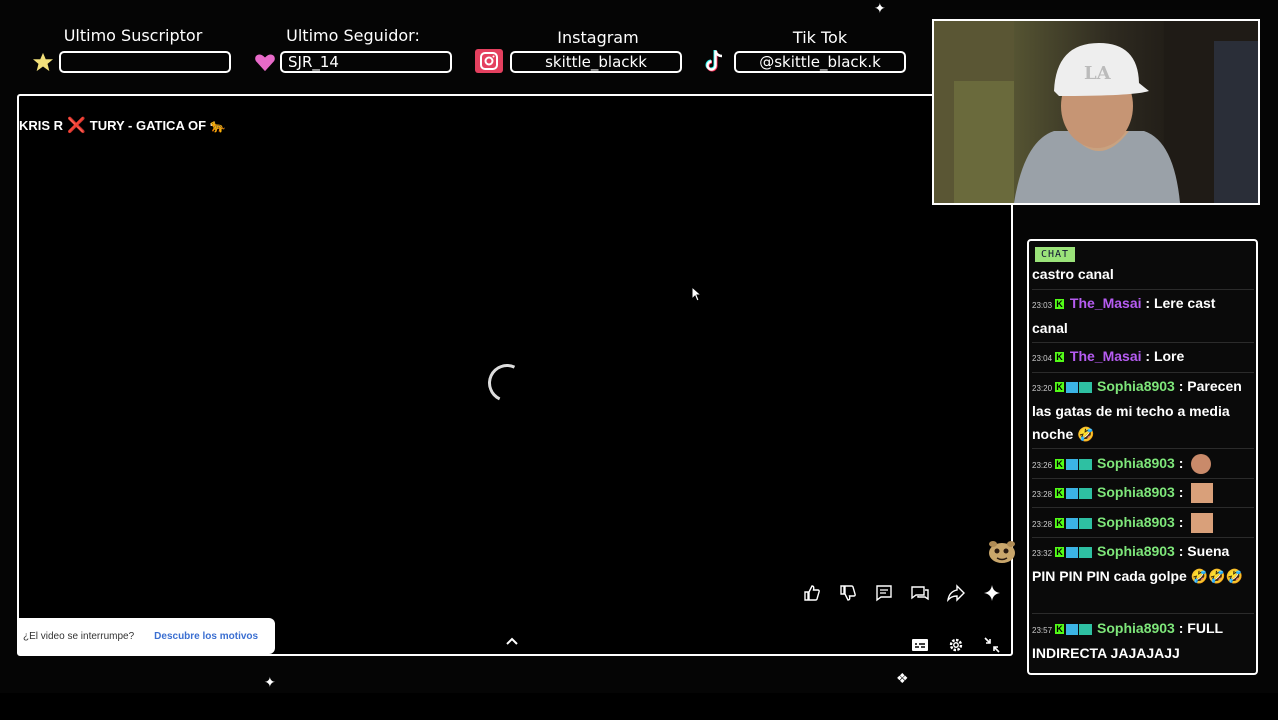 The width and height of the screenshot is (1278, 720). What do you see at coordinates (1042, 630) in the screenshot?
I see `message-time: 23:57` at bounding box center [1042, 630].